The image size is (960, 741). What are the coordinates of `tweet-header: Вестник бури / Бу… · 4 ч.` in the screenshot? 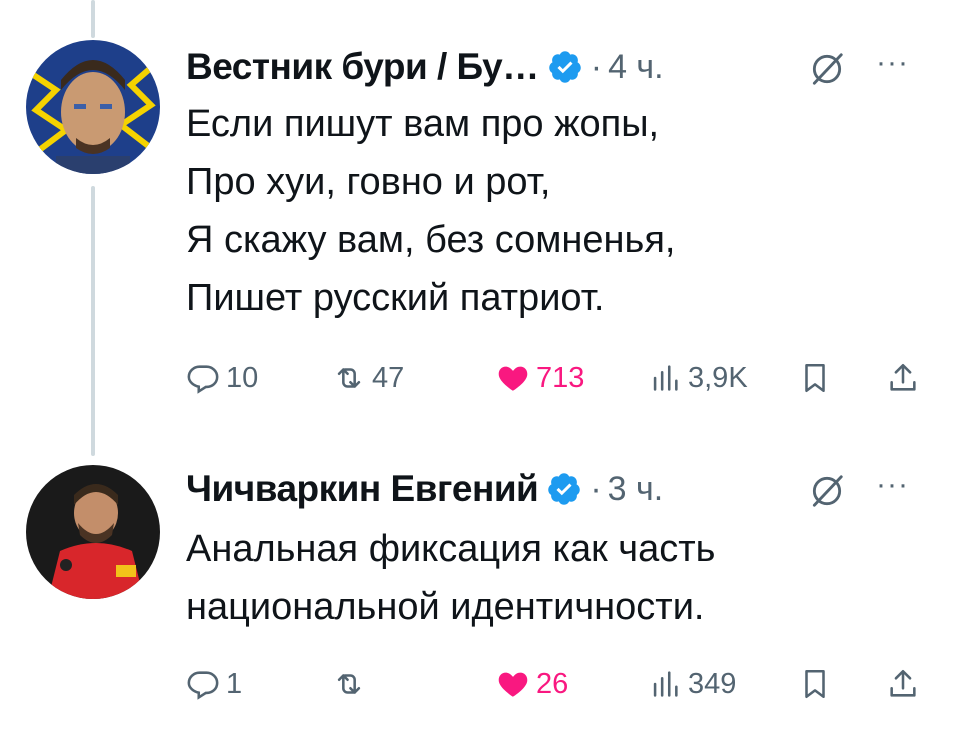 It's located at (425, 67).